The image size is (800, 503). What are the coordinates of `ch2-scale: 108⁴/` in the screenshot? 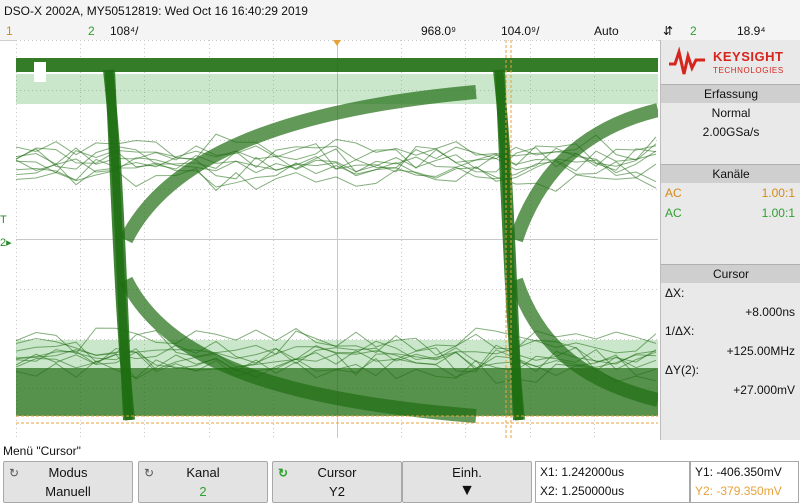 It's located at (124, 31).